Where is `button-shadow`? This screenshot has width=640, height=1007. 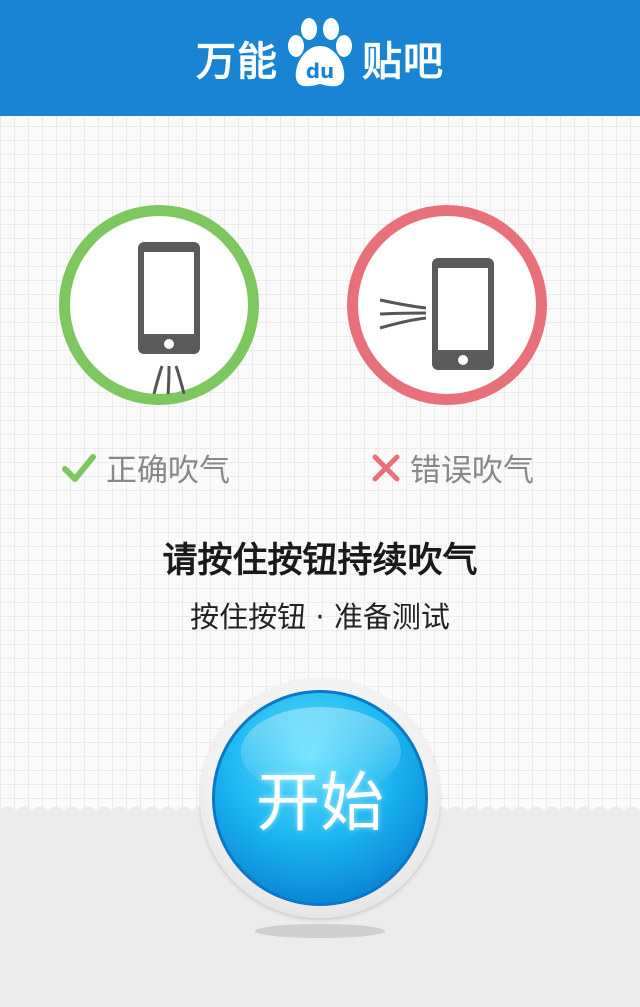 button-shadow is located at coordinates (320, 931).